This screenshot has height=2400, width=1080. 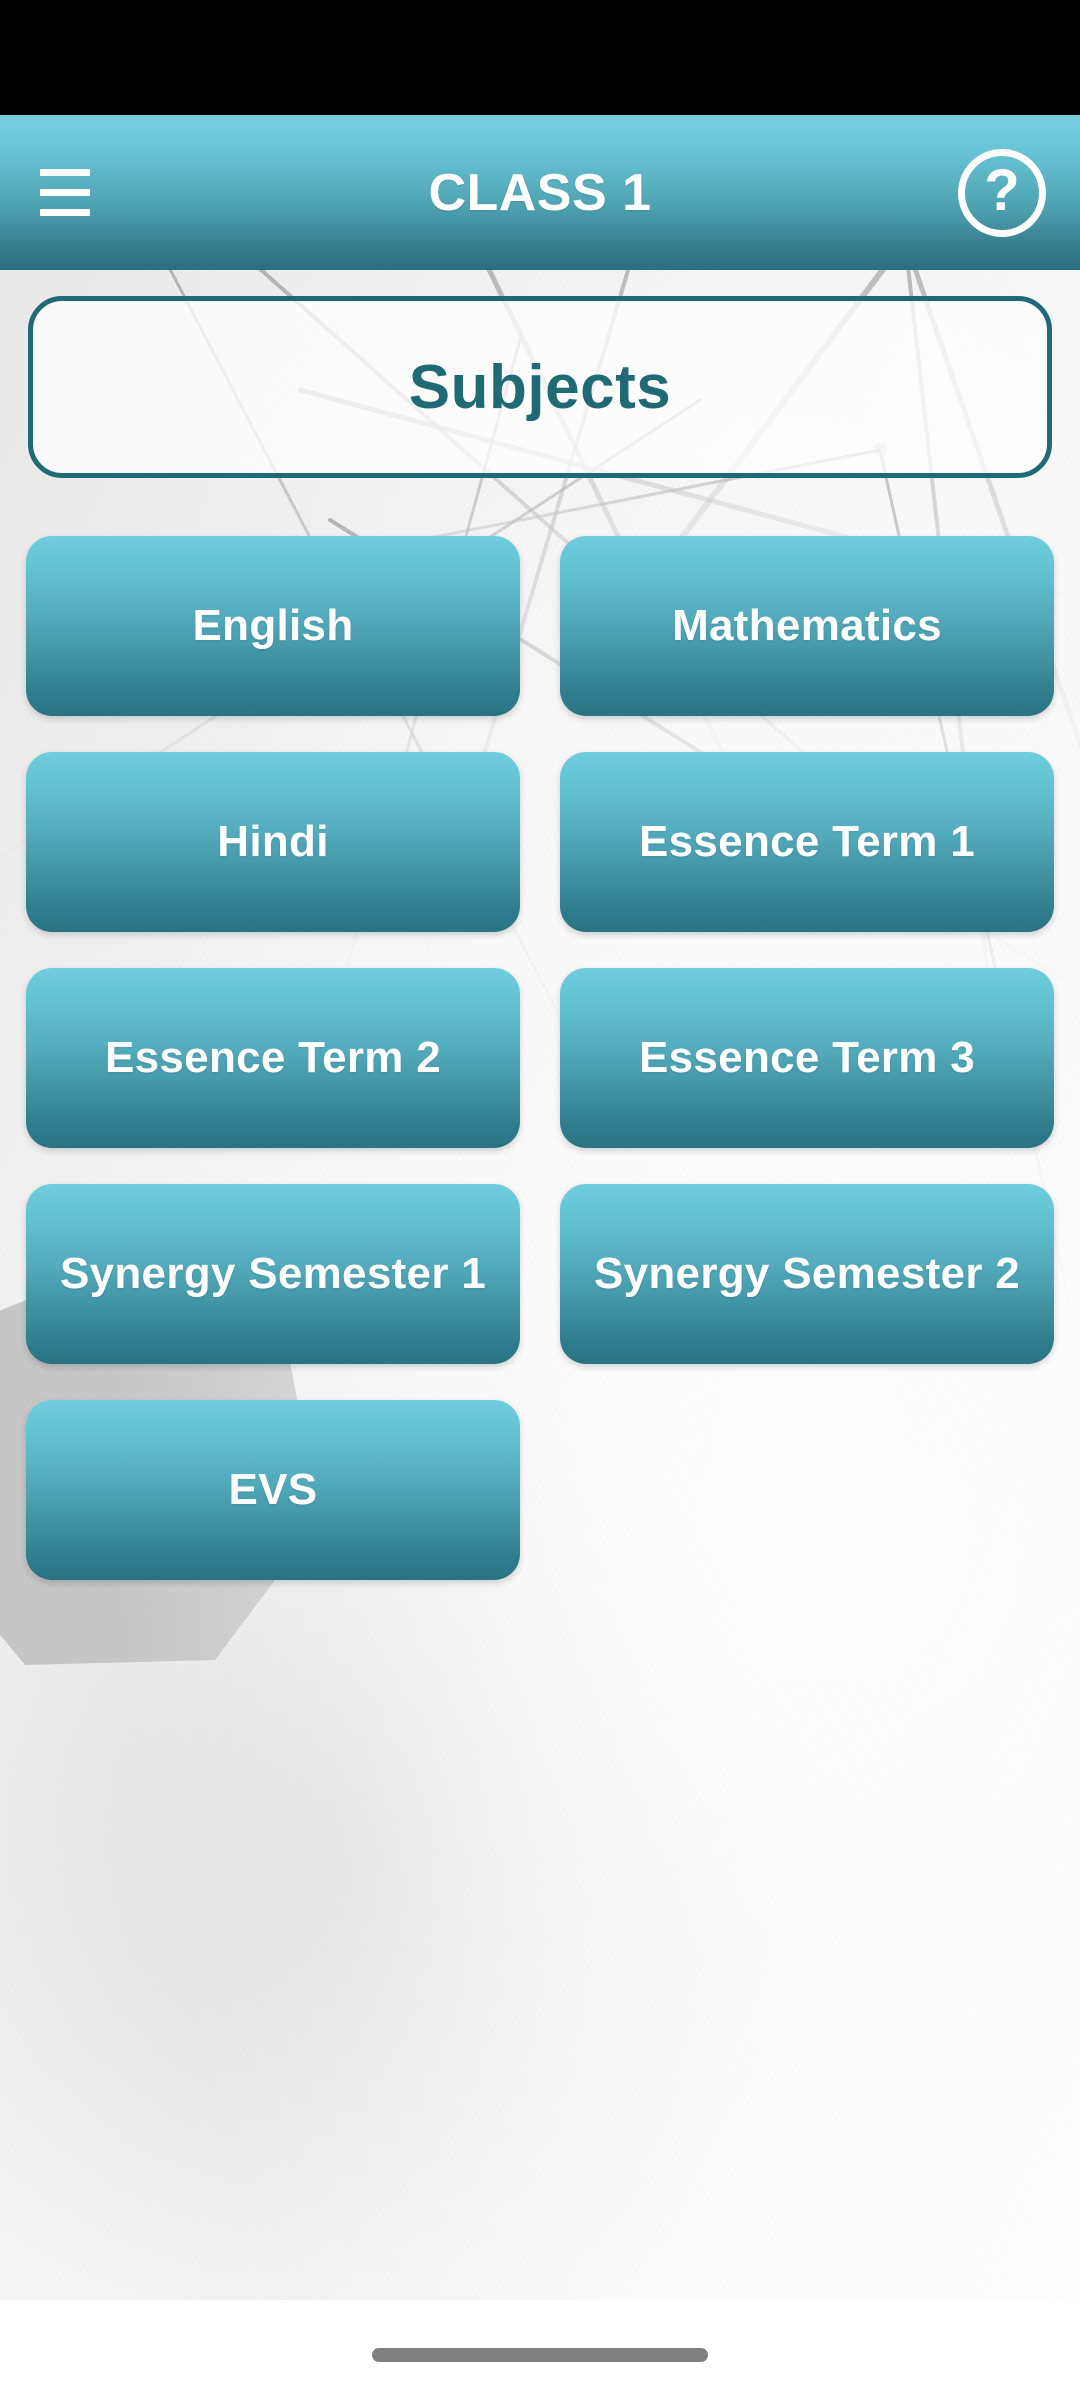 I want to click on page-title: CLASS 1, so click(x=540, y=192).